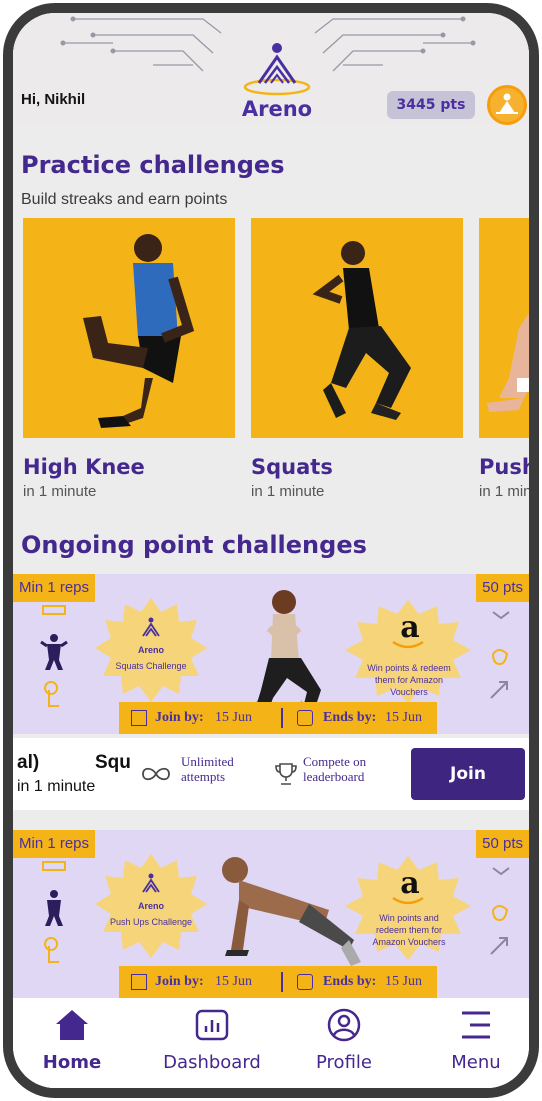 The width and height of the screenshot is (542, 1101). What do you see at coordinates (53, 99) in the screenshot?
I see `greeting-text: Hi, Nikhil` at bounding box center [53, 99].